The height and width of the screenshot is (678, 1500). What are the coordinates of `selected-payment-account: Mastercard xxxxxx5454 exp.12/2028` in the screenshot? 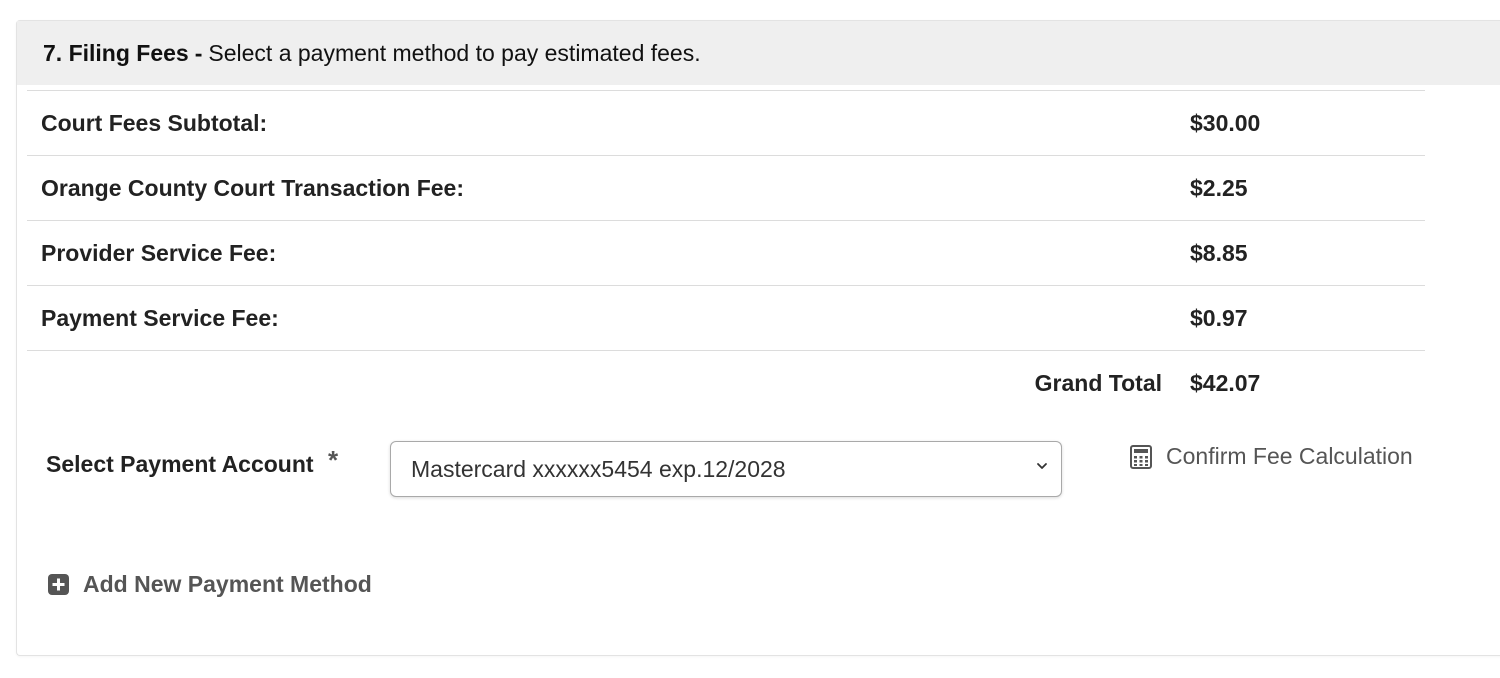 It's located at (598, 468).